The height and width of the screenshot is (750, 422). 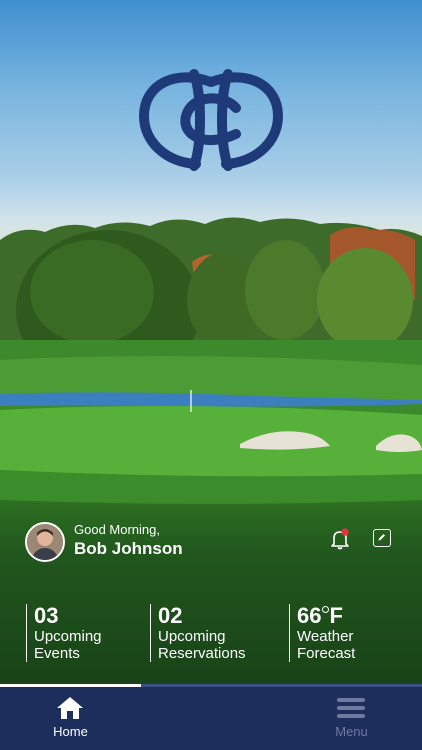 What do you see at coordinates (340, 539) in the screenshot?
I see `notifications-bell-icon` at bounding box center [340, 539].